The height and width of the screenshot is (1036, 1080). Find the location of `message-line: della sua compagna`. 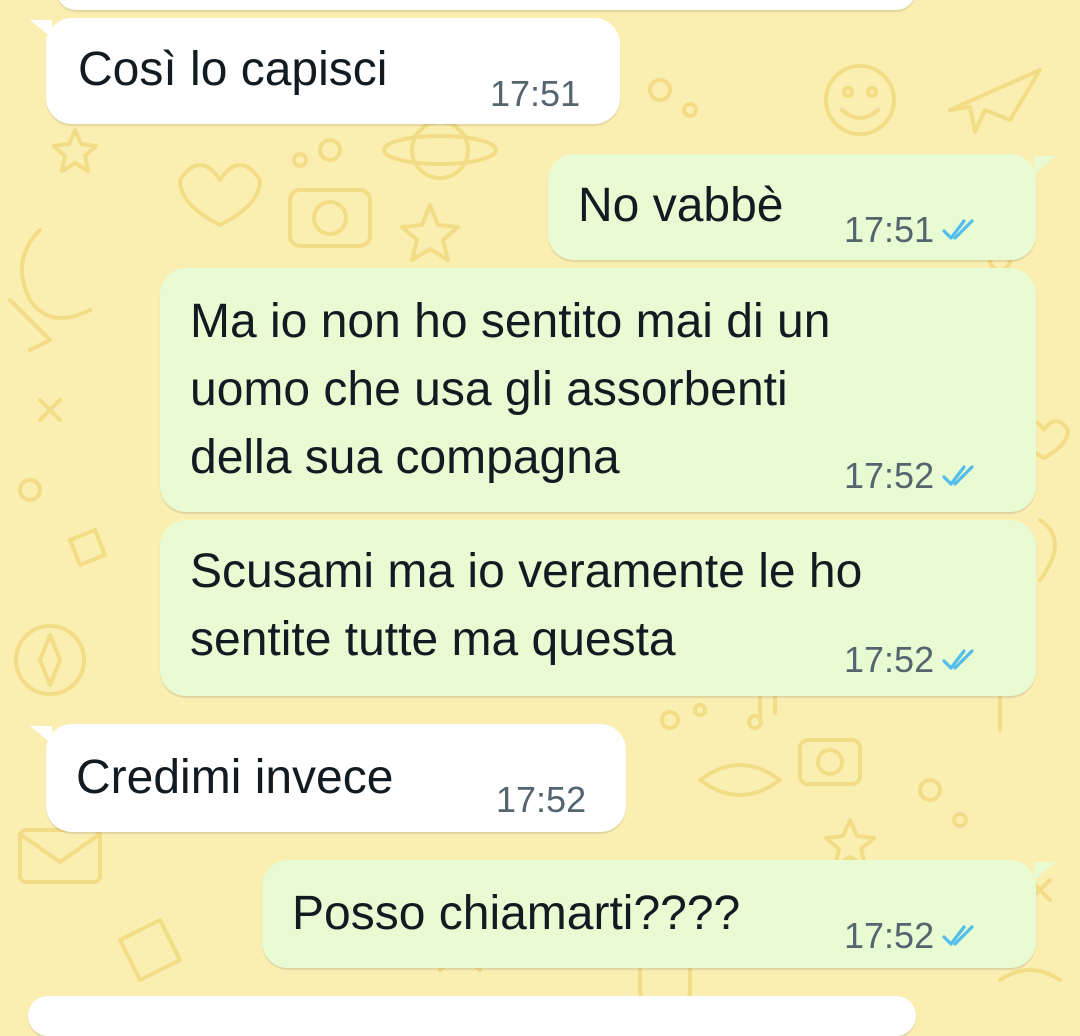

message-line: della sua compagna is located at coordinates (405, 457).